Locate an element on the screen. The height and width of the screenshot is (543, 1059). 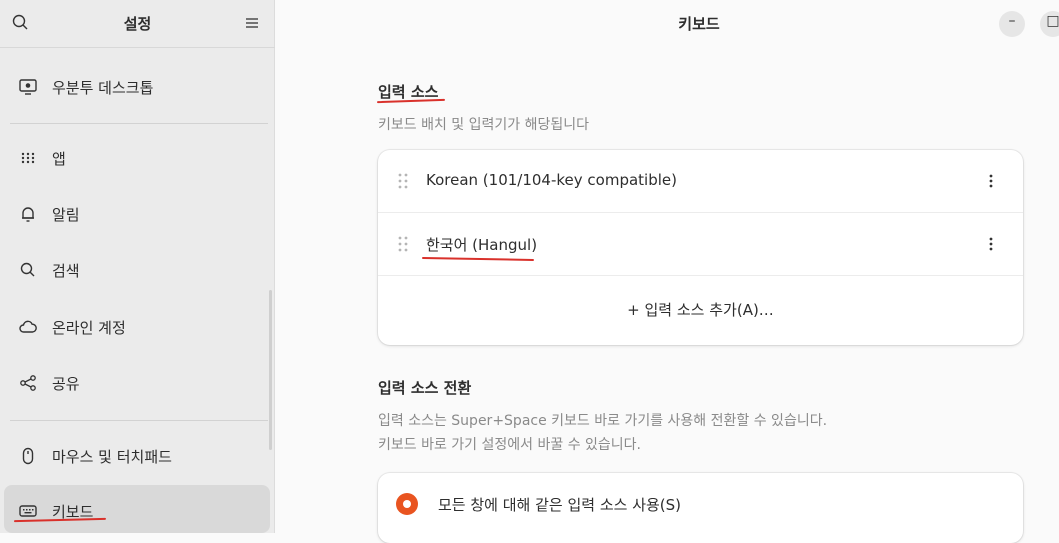
sidebar-item-notifications: 알림 is located at coordinates (137, 214).